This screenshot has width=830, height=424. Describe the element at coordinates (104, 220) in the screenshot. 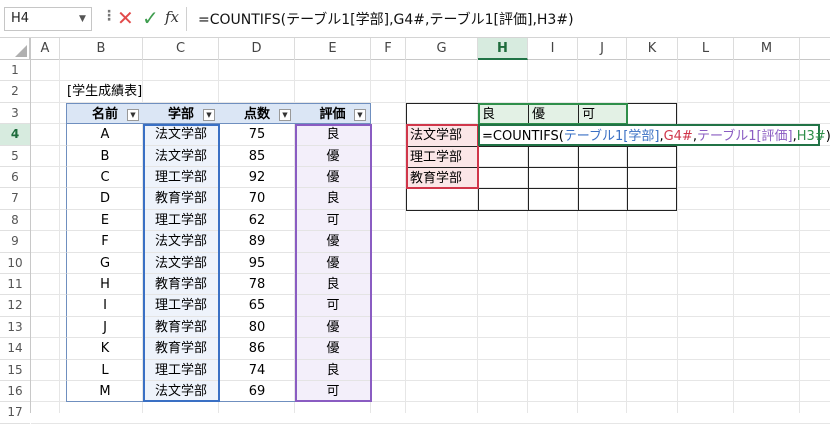

I see `table-cell: E` at that location.